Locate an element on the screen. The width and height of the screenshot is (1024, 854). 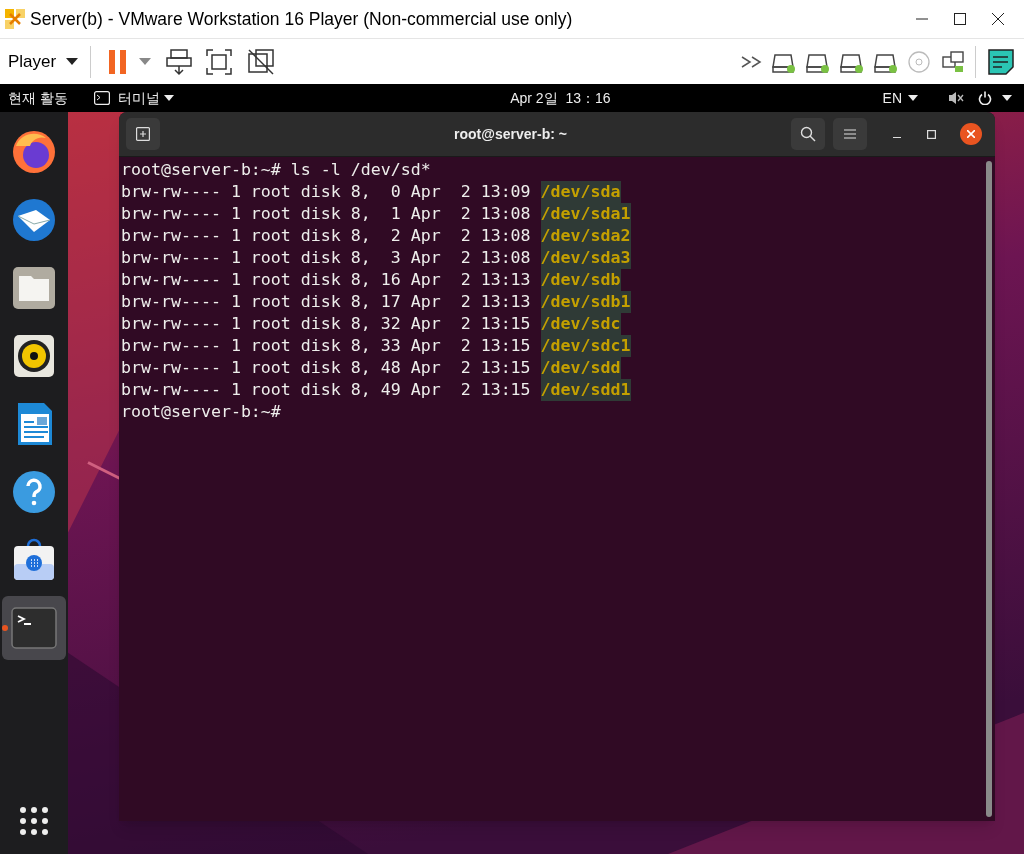
device-name: /dev/sda is located at coordinates (580, 192).